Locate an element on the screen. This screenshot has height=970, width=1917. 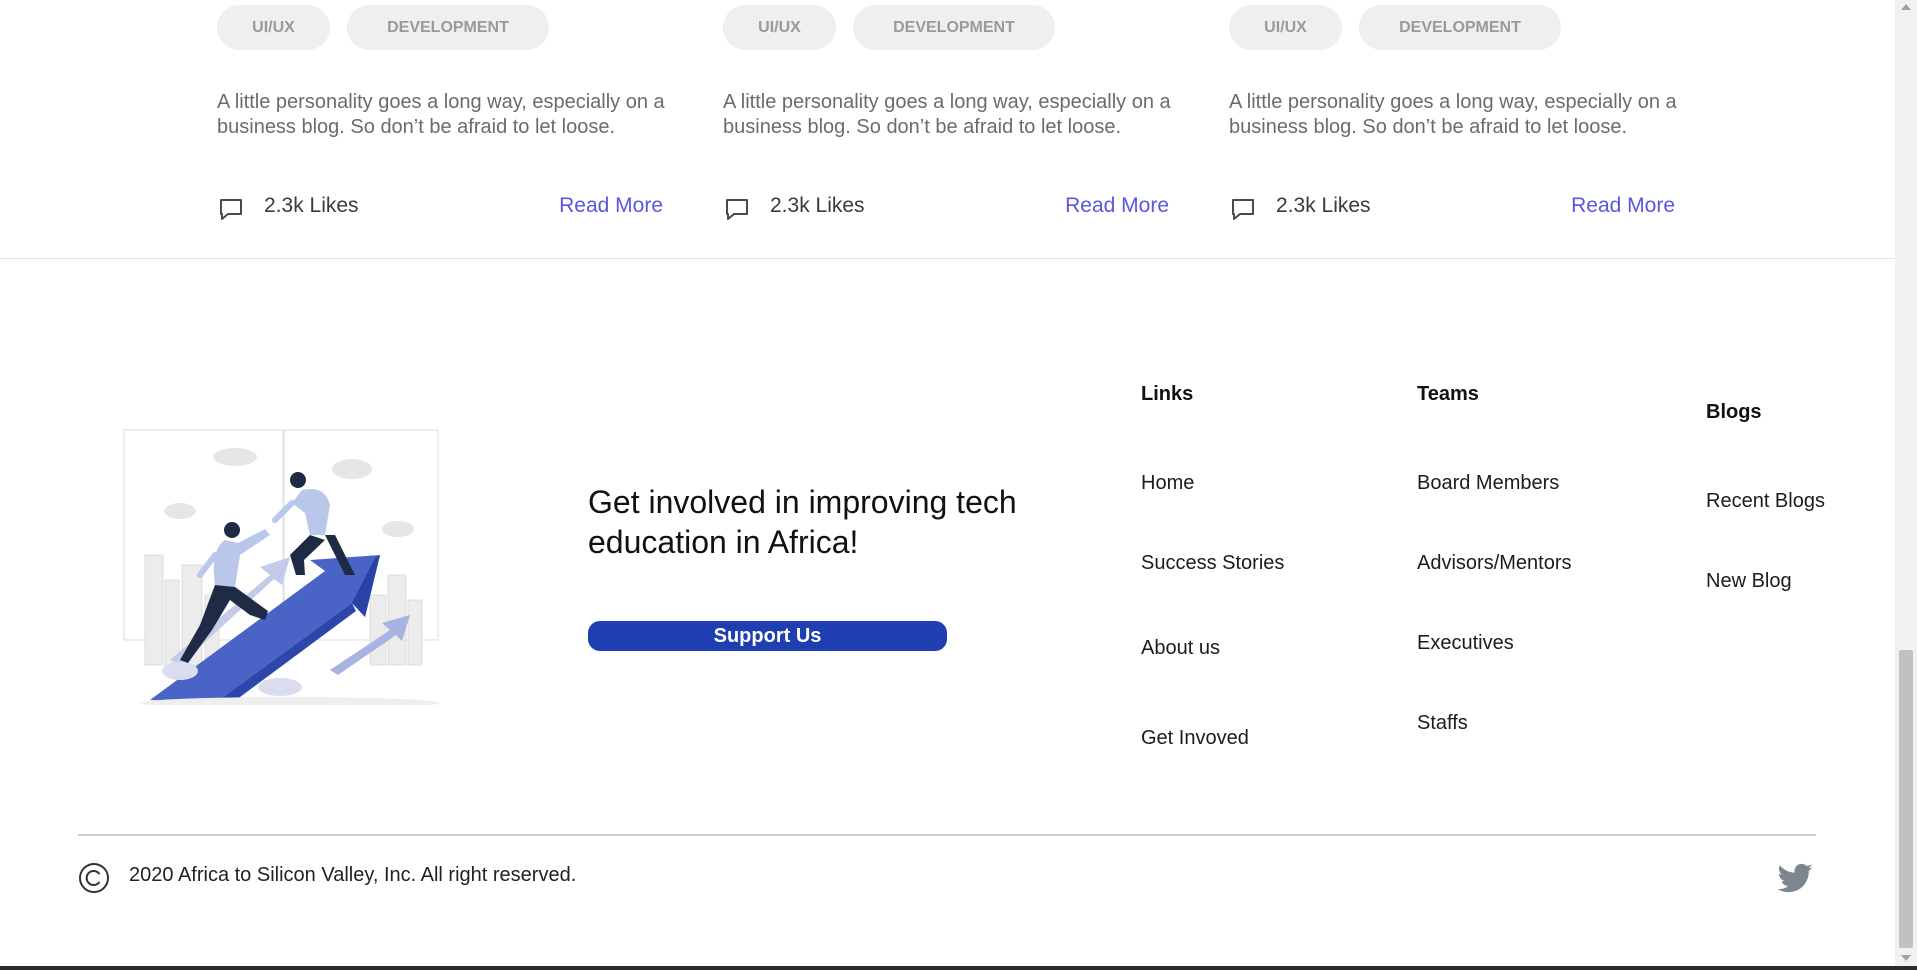
footer-link-home: Home is located at coordinates (1167, 483).